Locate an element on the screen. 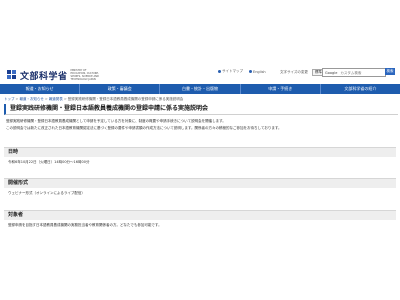  nav-item-publications: 白書・統計・出版物 is located at coordinates (200, 89).